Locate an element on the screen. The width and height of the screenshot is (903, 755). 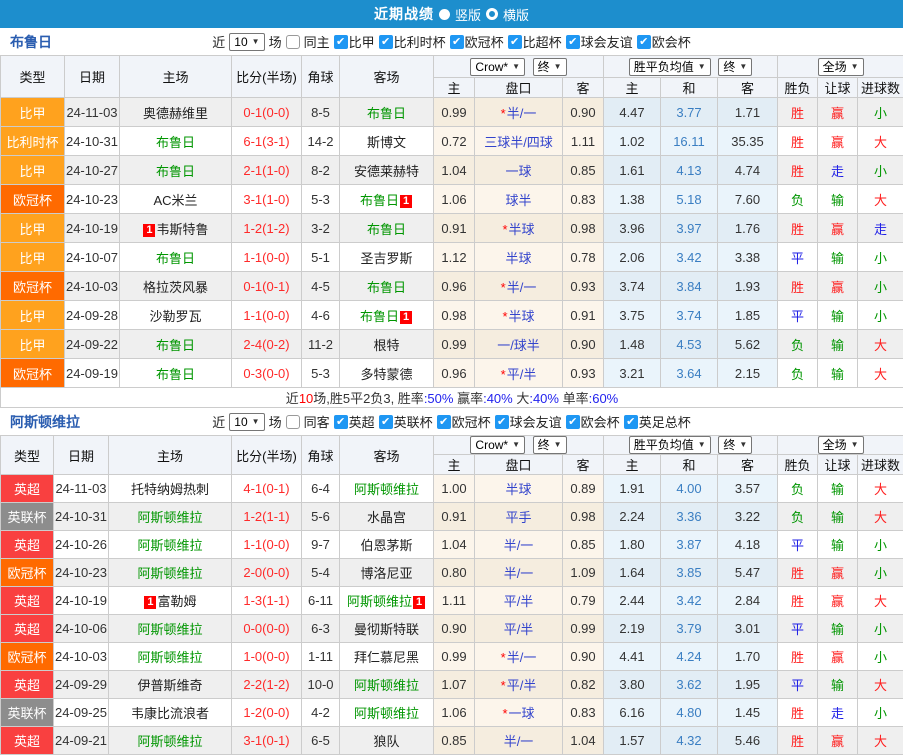
match-score-text: 2-4(0-2) is located at coordinates (266, 344).